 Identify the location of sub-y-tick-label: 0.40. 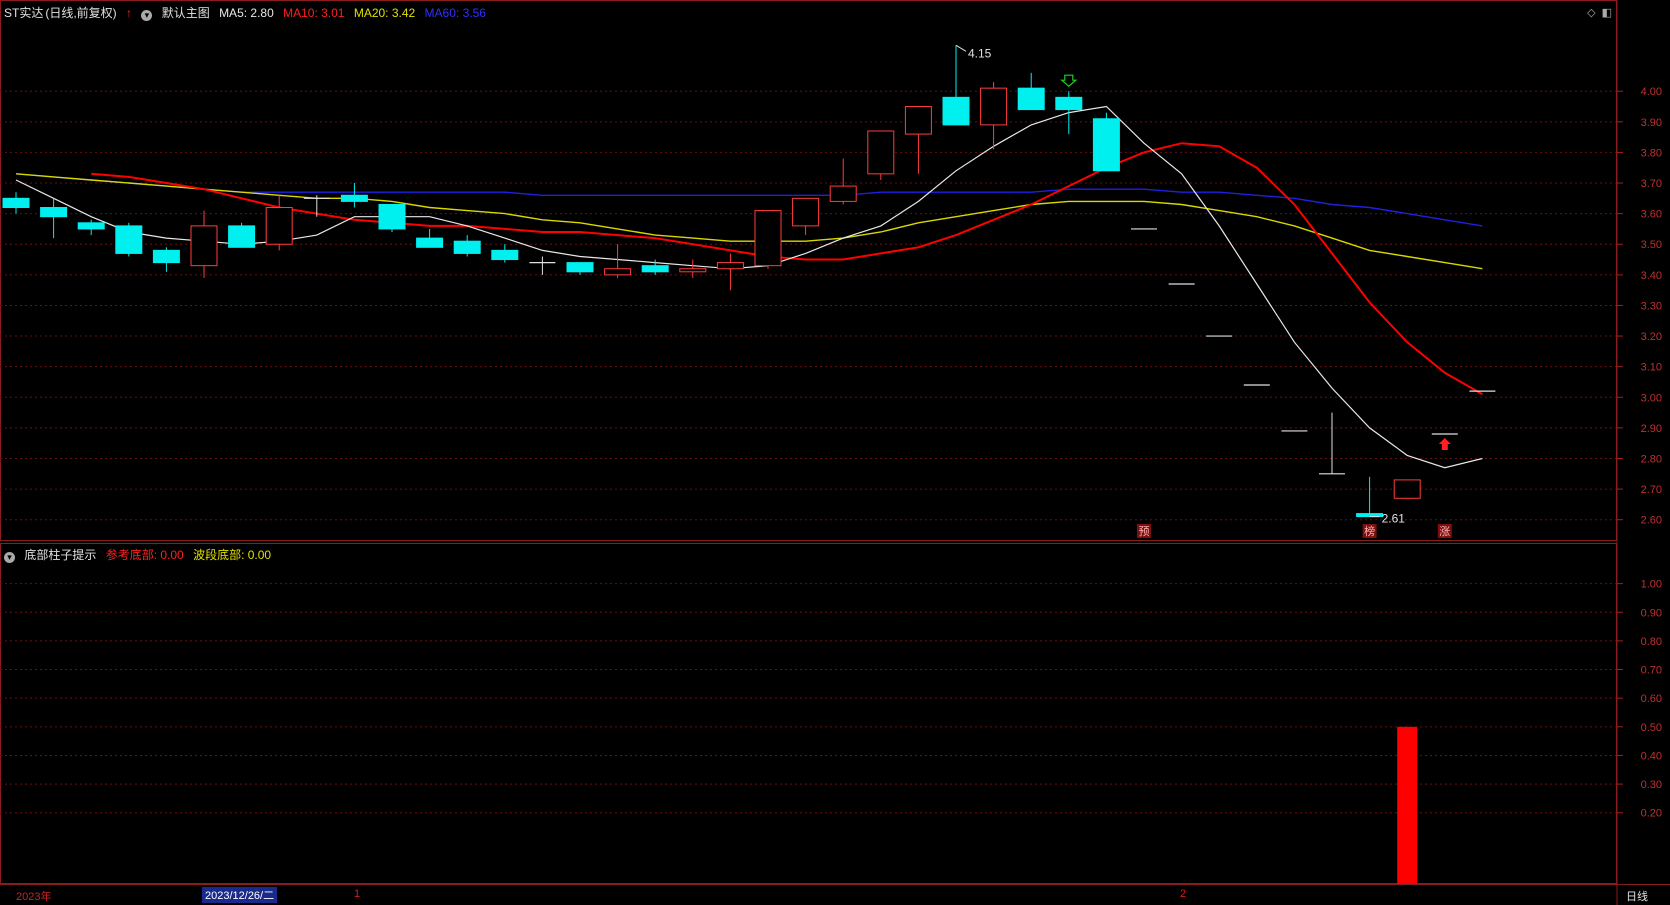
(1651, 756).